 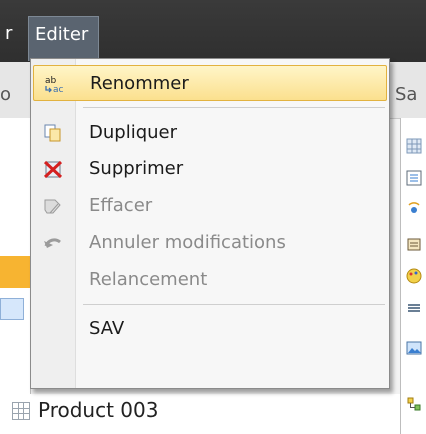 What do you see at coordinates (8, 34) in the screenshot?
I see `menu-item-partial: r` at bounding box center [8, 34].